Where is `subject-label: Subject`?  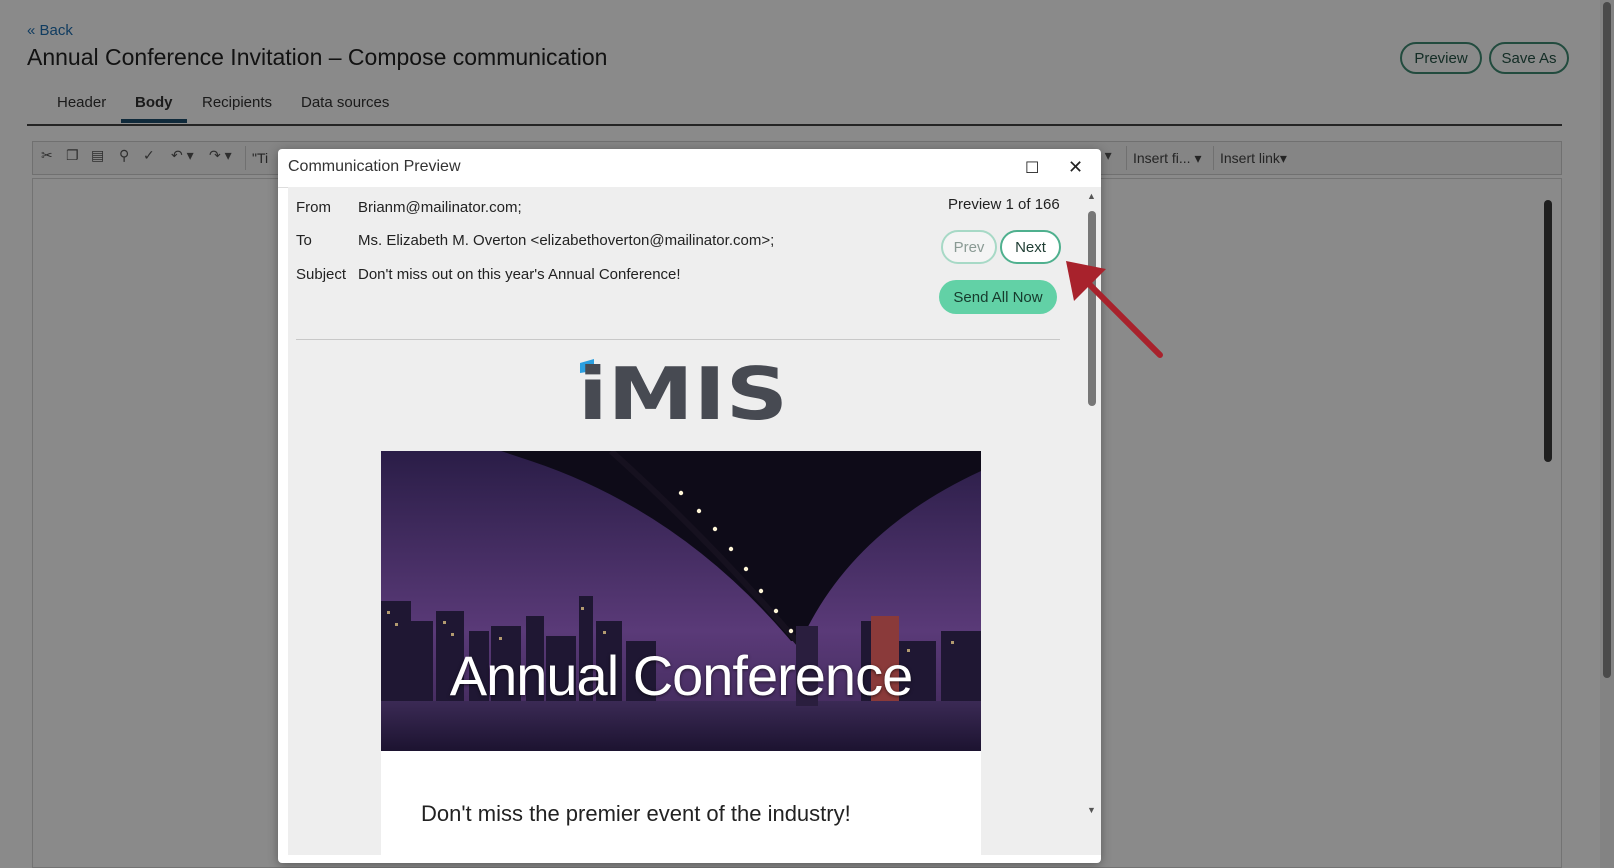 subject-label: Subject is located at coordinates (321, 274).